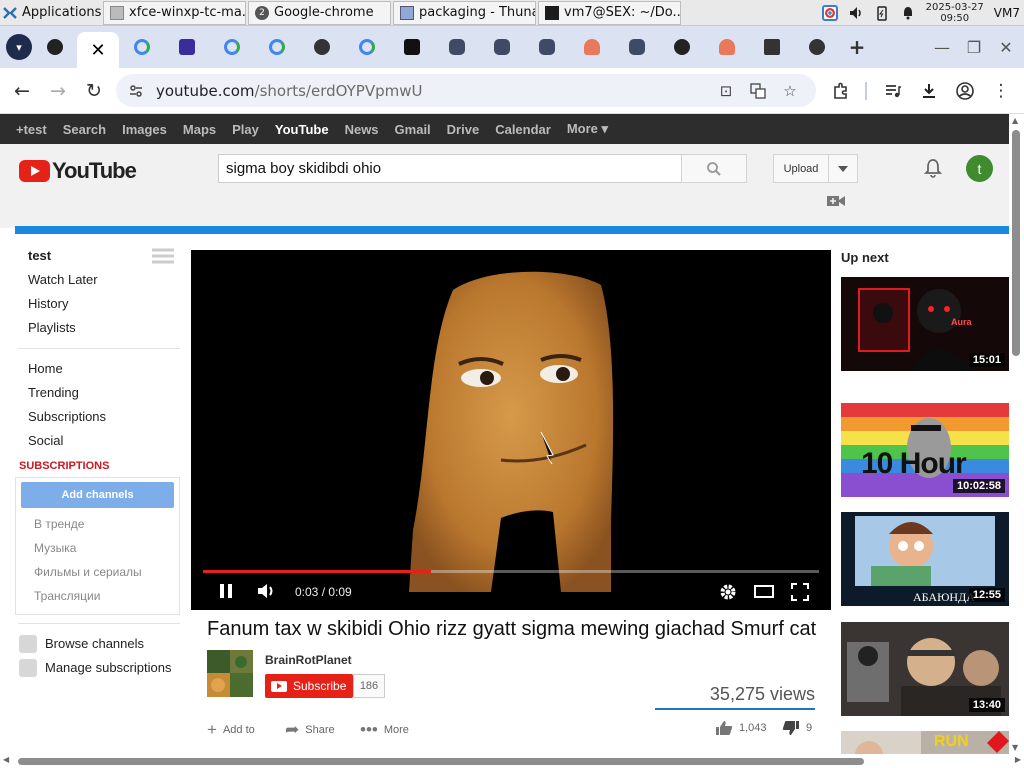 The width and height of the screenshot is (1024, 768). I want to click on scroll-right-arrow-icon: ▶, so click(1018, 759).